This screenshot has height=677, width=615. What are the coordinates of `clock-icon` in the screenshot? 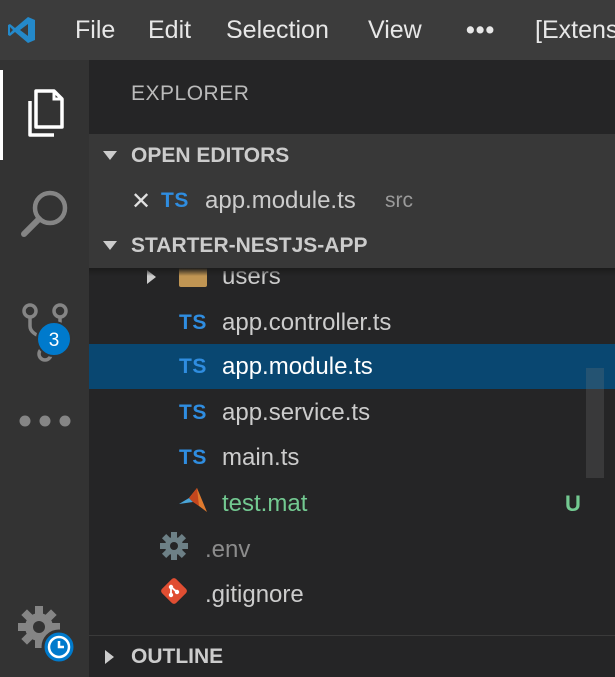 It's located at (58, 646).